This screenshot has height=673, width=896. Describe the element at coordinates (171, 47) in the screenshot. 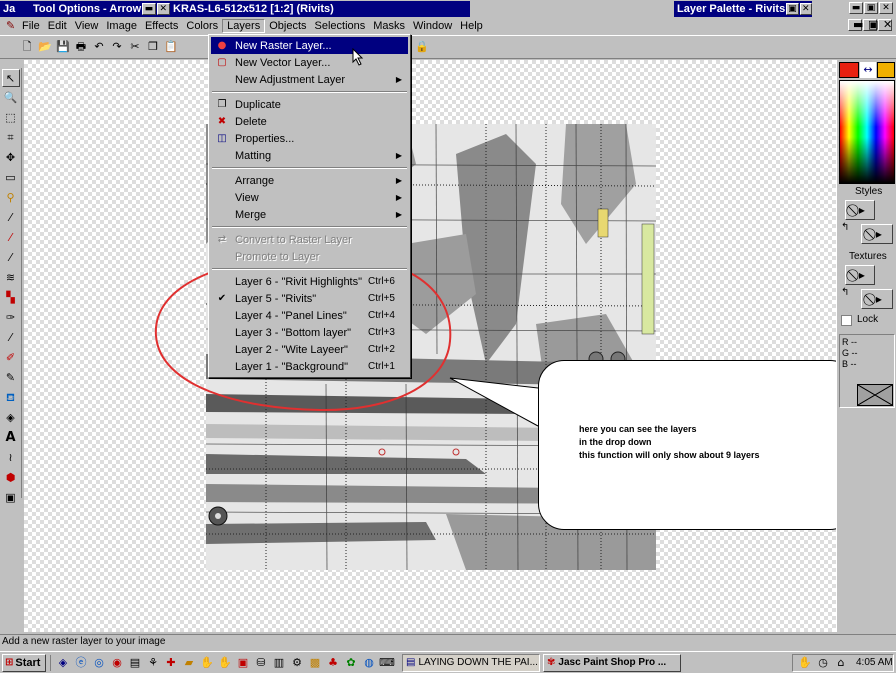

I see `paste-icon: 📋` at that location.